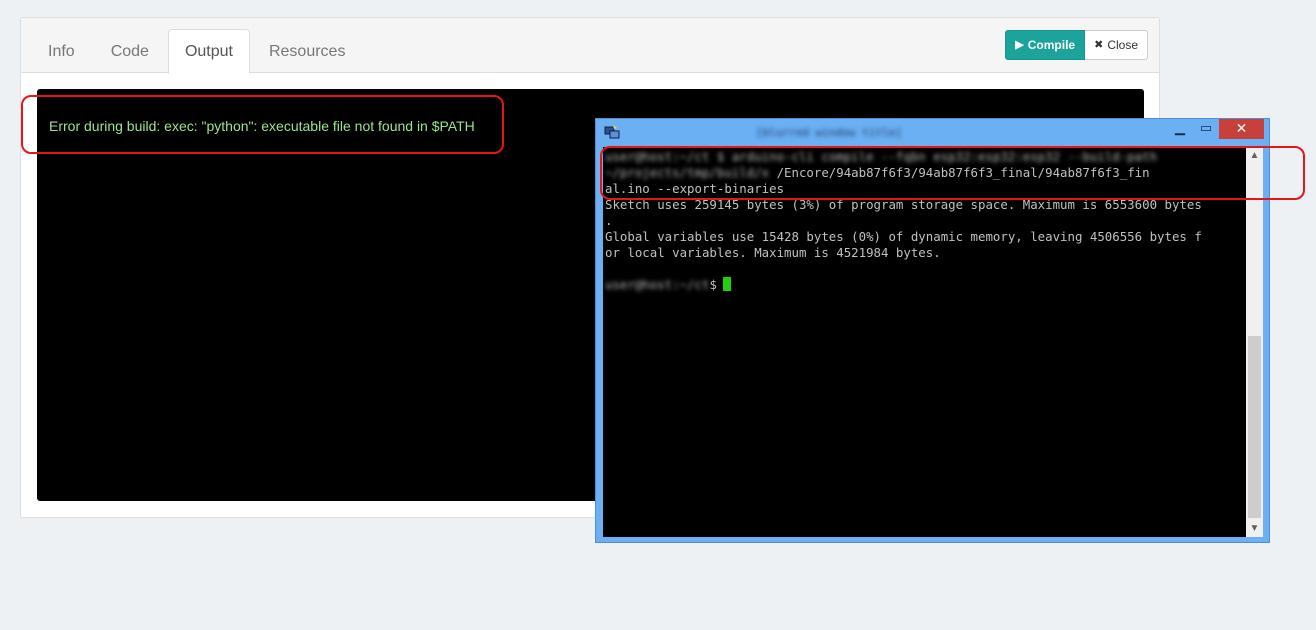 This screenshot has height=630, width=1316. Describe the element at coordinates (61, 51) in the screenshot. I see `tab-info: Info` at that location.